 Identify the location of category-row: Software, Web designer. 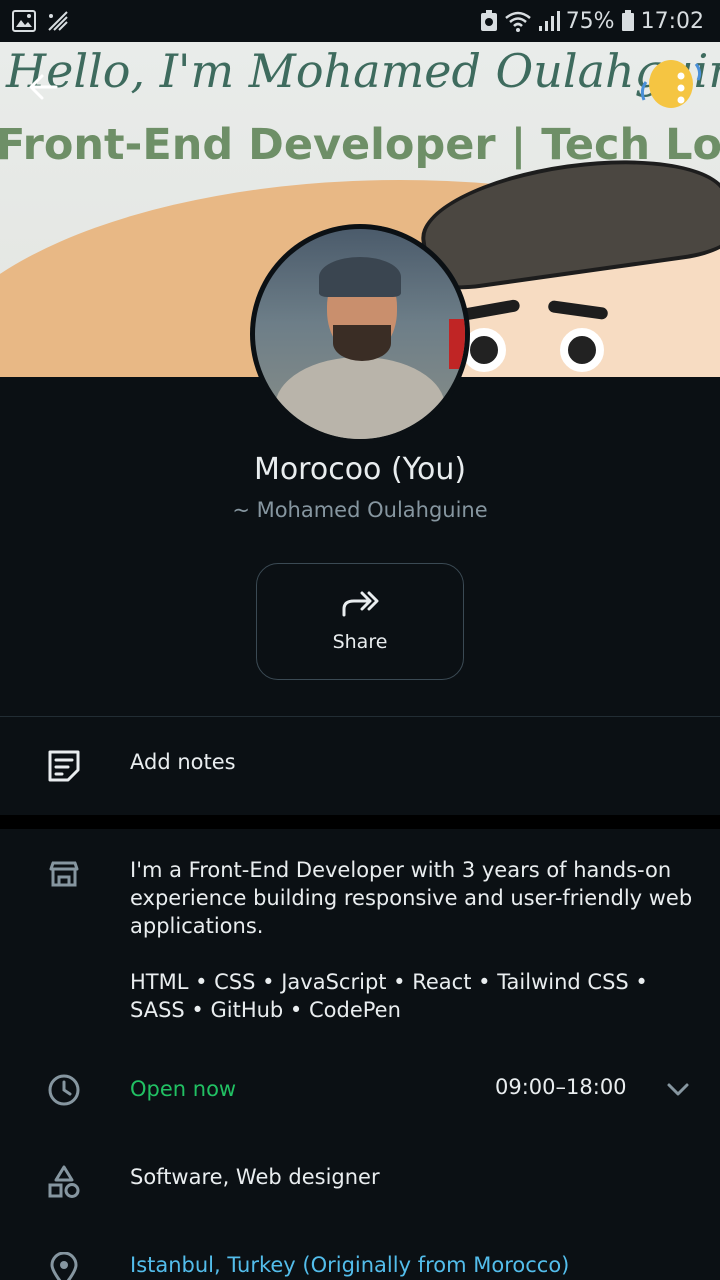
(360, 1180).